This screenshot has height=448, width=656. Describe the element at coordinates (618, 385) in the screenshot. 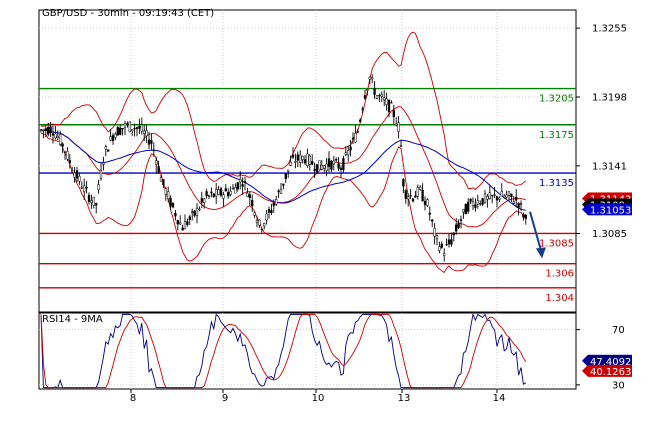

I see `rsi-axis-label-1: 30` at that location.